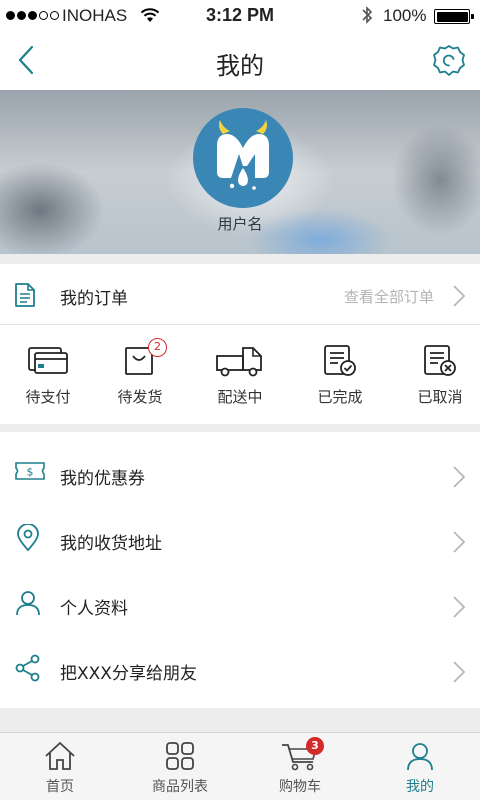 The height and width of the screenshot is (800, 480). I want to click on order-status-label: 待支付, so click(48, 397).